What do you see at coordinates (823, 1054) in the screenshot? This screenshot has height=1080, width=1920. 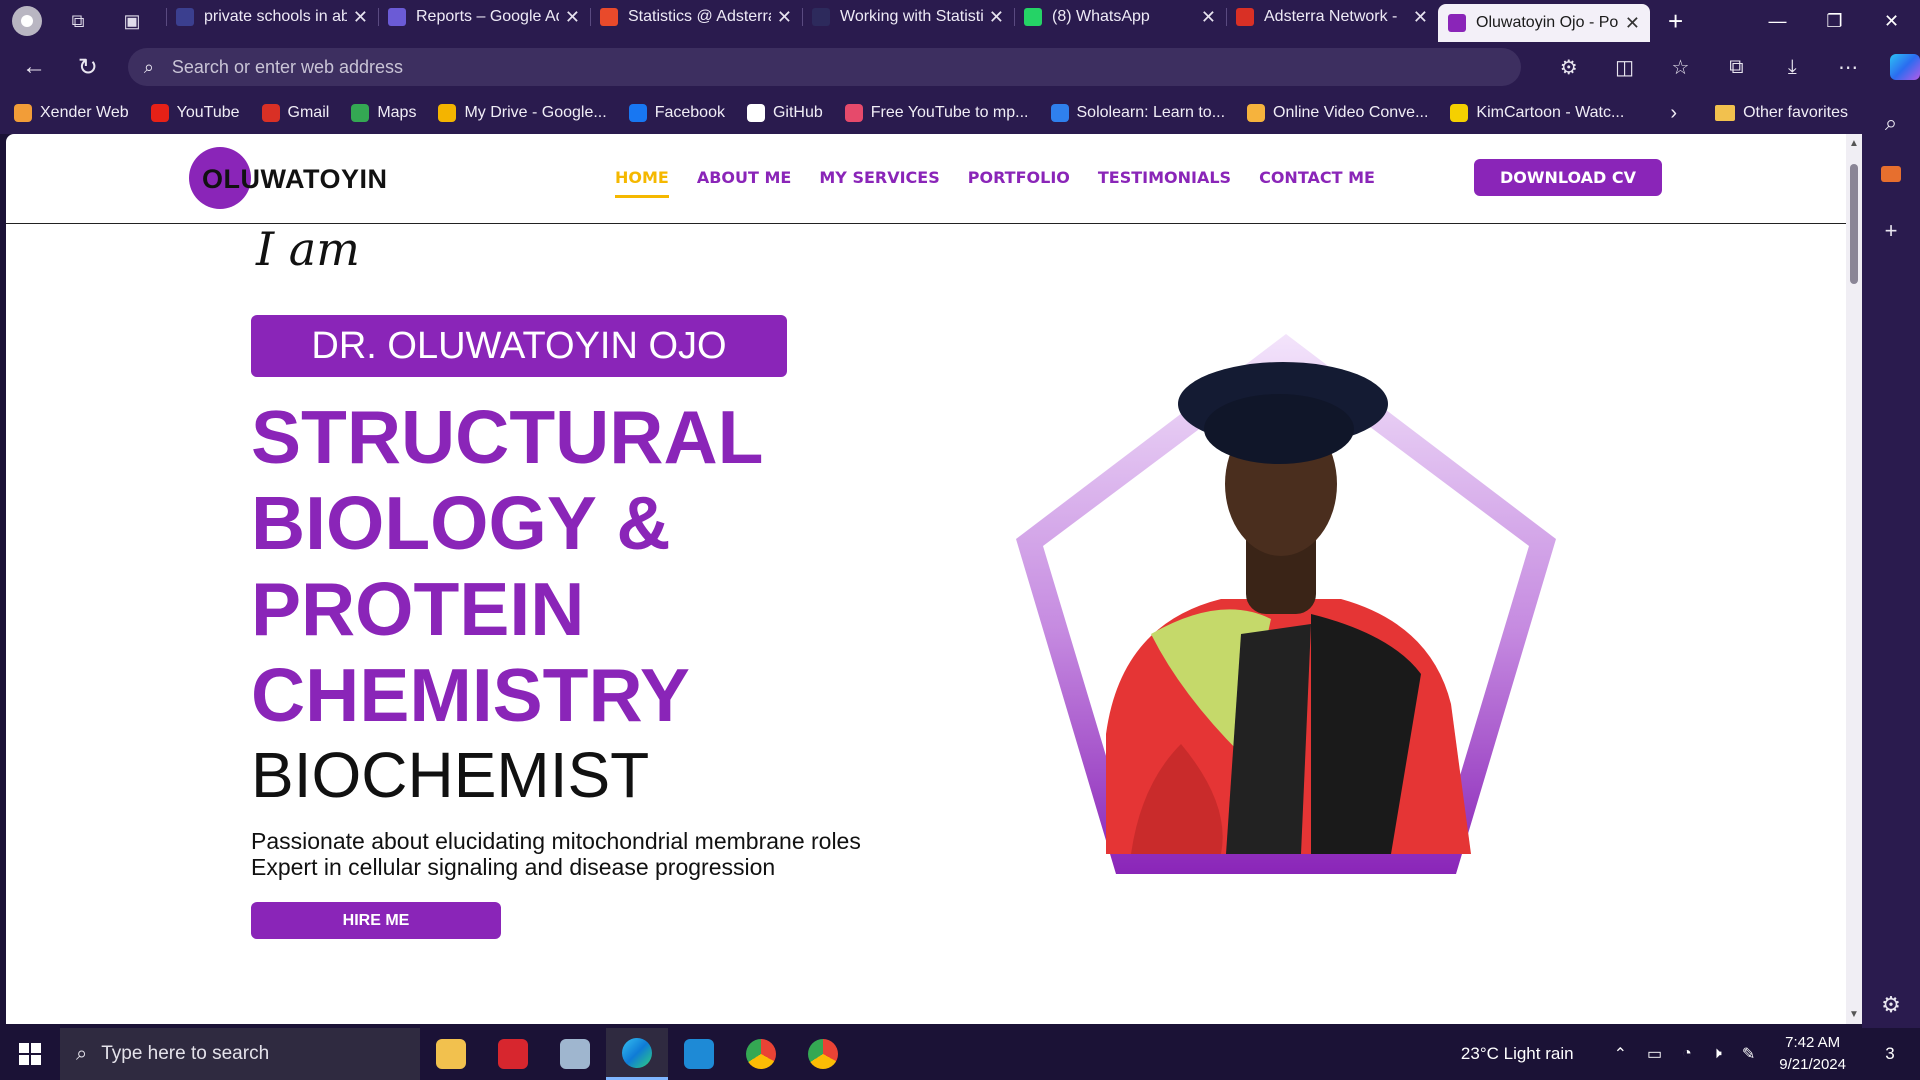 I see `chrome-profile-icon` at bounding box center [823, 1054].